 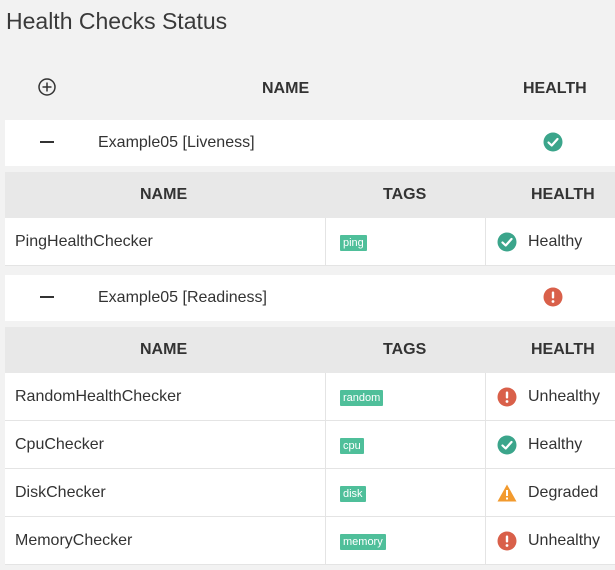 What do you see at coordinates (310, 493) in the screenshot?
I see `table-row: DiskChecker disk Degraded` at bounding box center [310, 493].